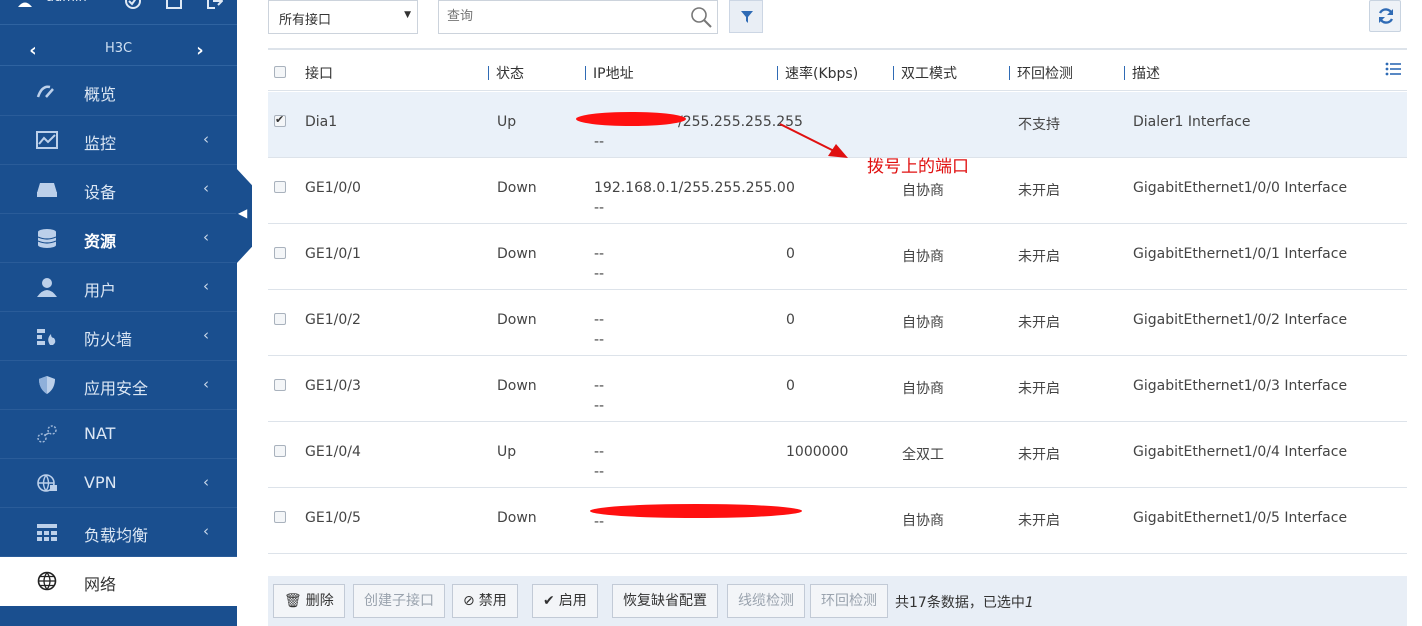  Describe the element at coordinates (1039, 322) in the screenshot. I see `cell-loop: 未开启` at that location.